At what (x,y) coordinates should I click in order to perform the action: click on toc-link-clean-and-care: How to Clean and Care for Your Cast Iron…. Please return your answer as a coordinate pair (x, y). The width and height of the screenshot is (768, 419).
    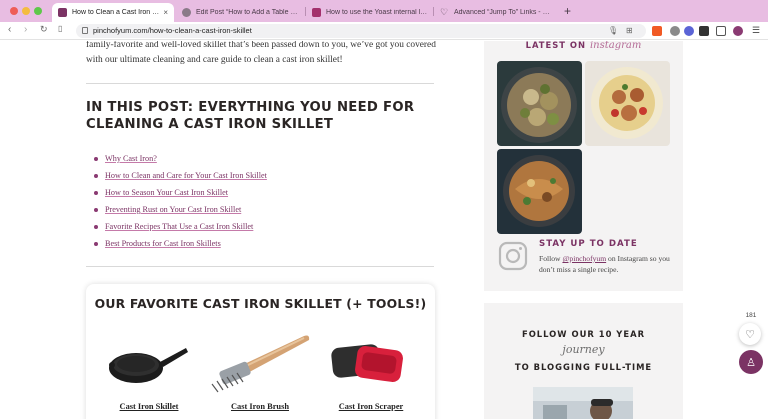
    Looking at the image, I should click on (186, 175).